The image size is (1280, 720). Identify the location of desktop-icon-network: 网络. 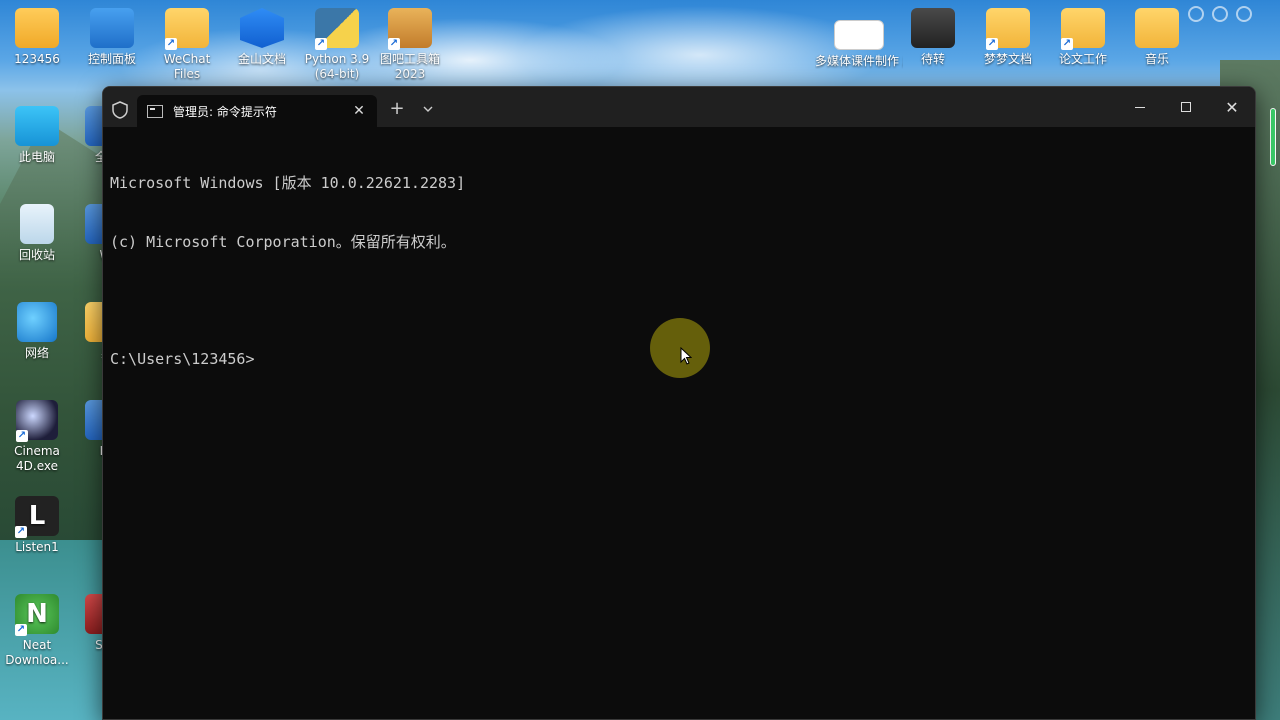
(37, 331).